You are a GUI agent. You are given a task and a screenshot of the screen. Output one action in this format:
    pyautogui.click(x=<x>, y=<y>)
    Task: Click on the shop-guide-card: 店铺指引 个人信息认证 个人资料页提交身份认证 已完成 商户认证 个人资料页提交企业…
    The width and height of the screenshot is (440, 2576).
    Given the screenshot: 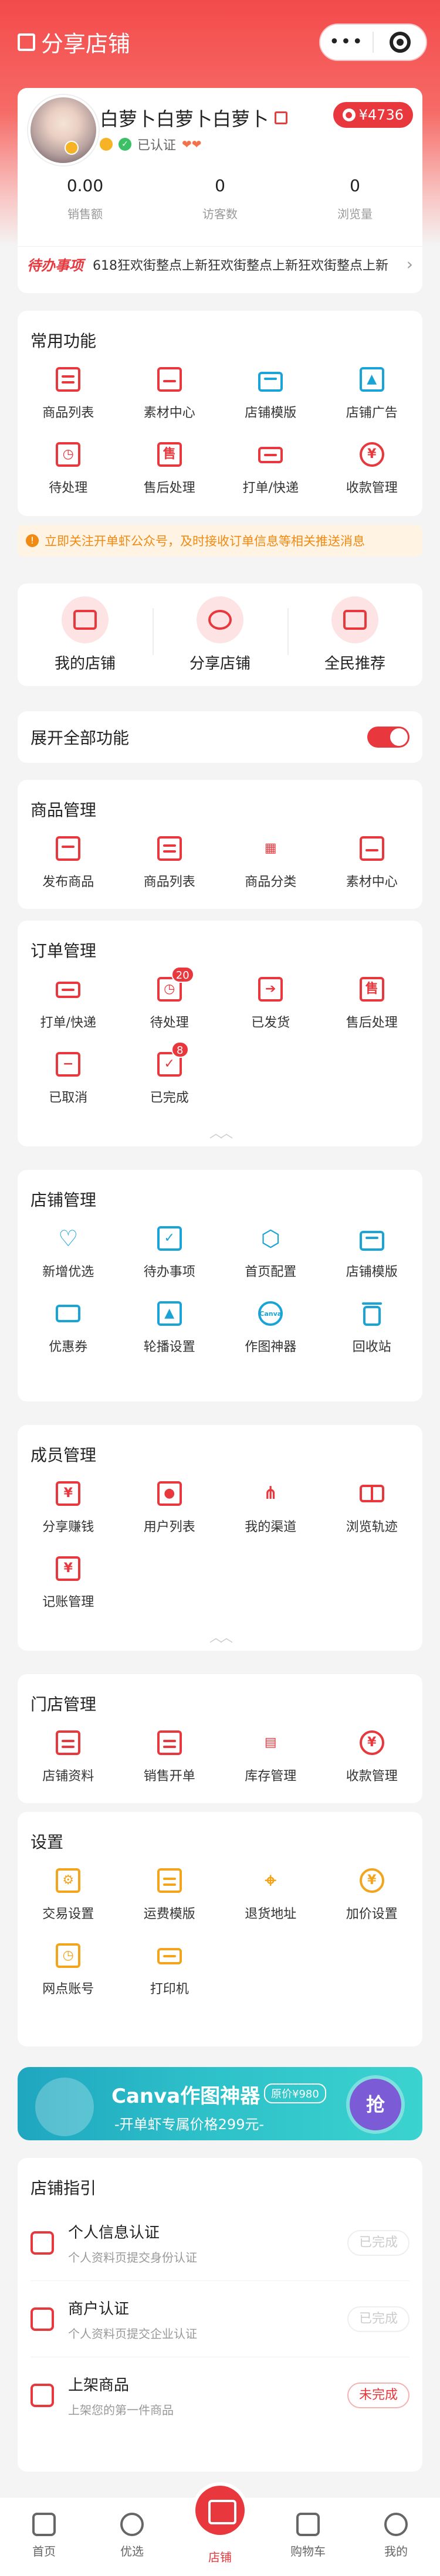 What is the action you would take?
    pyautogui.click(x=220, y=2315)
    